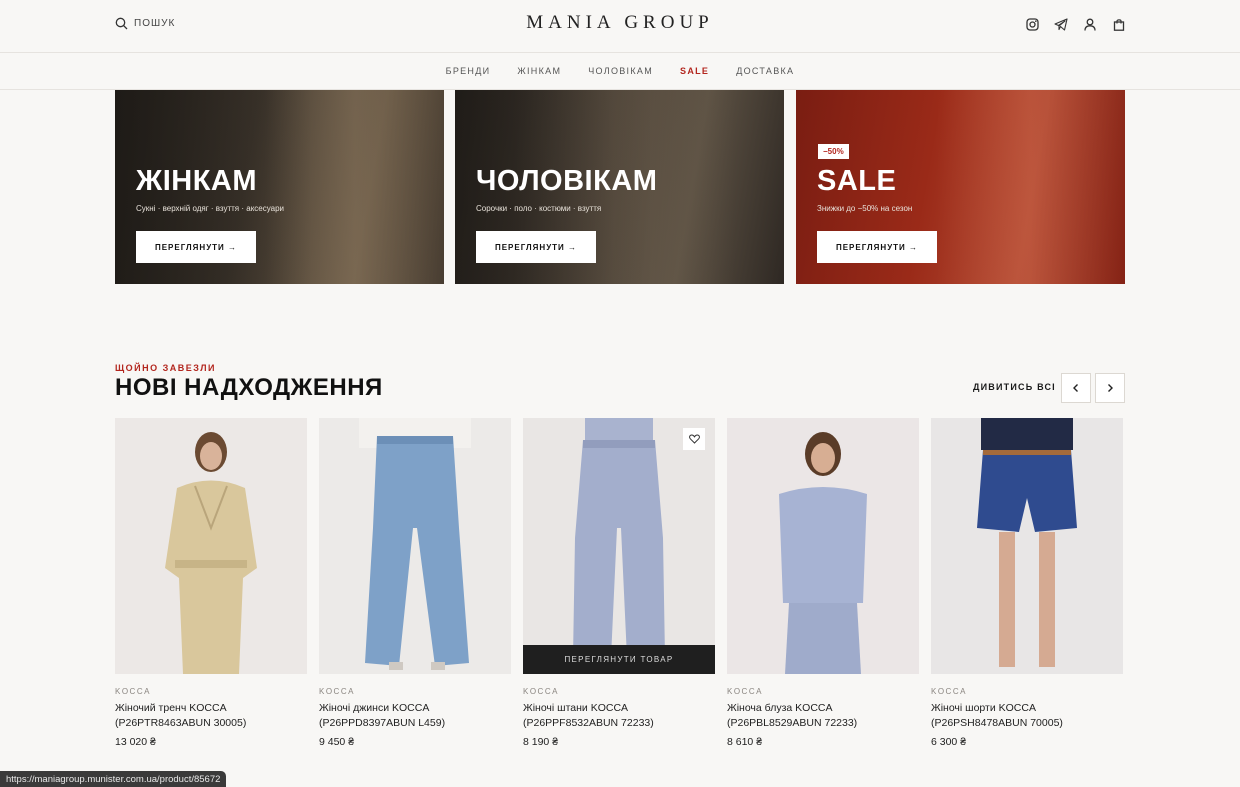 This screenshot has height=787, width=1240. I want to click on nav-men: ЧОЛОВІКАМ, so click(620, 71).